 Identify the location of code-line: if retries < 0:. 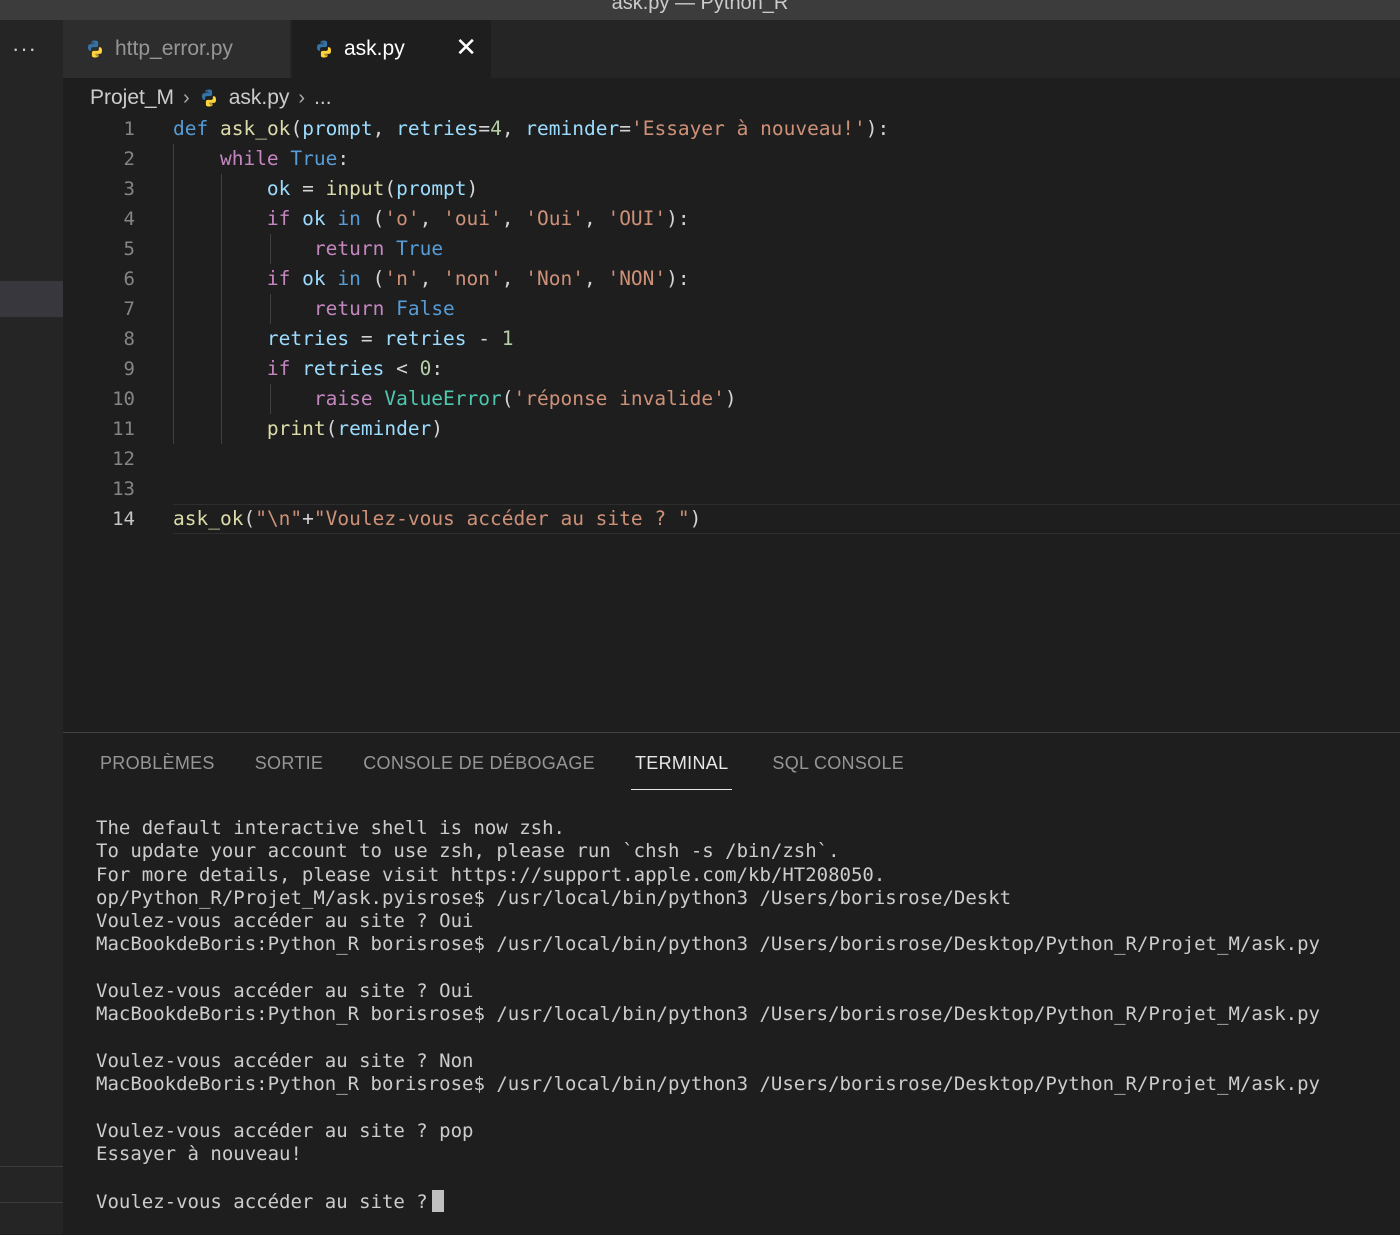
(531, 369).